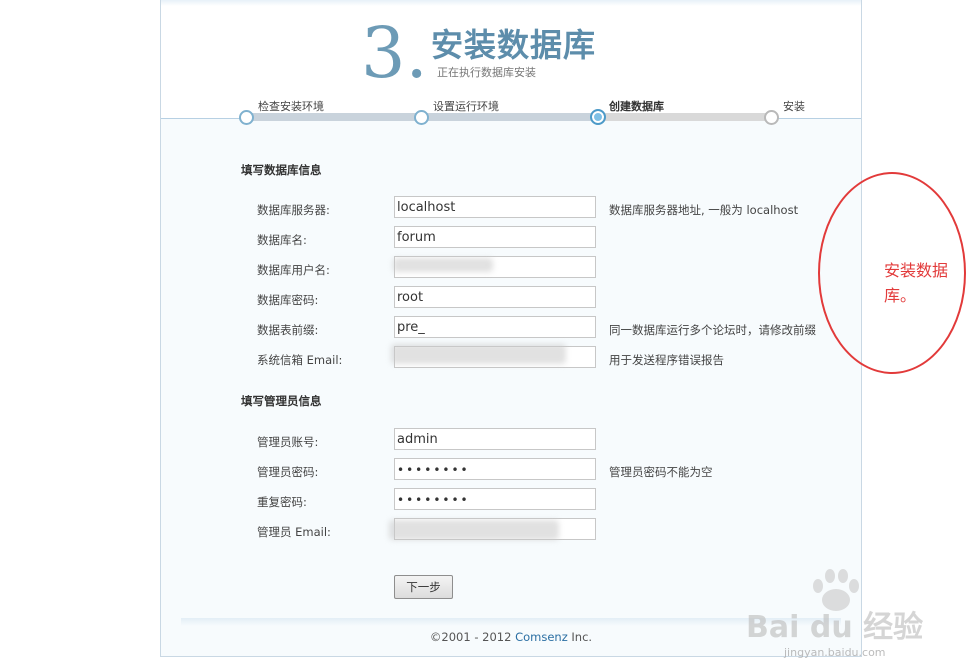 The height and width of the screenshot is (670, 971). Describe the element at coordinates (288, 300) in the screenshot. I see `db-password-label: 数据库密码:` at that location.